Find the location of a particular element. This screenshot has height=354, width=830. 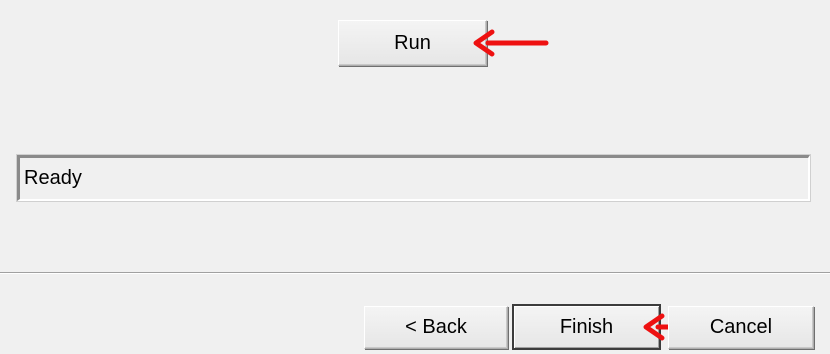

separator is located at coordinates (415, 273).